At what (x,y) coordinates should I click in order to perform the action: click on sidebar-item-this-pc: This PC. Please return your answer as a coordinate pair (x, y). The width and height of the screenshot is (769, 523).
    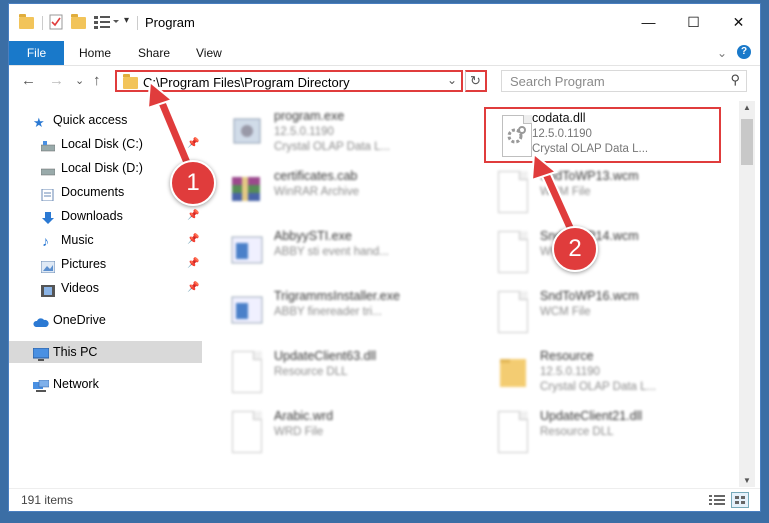
    Looking at the image, I should click on (105, 352).